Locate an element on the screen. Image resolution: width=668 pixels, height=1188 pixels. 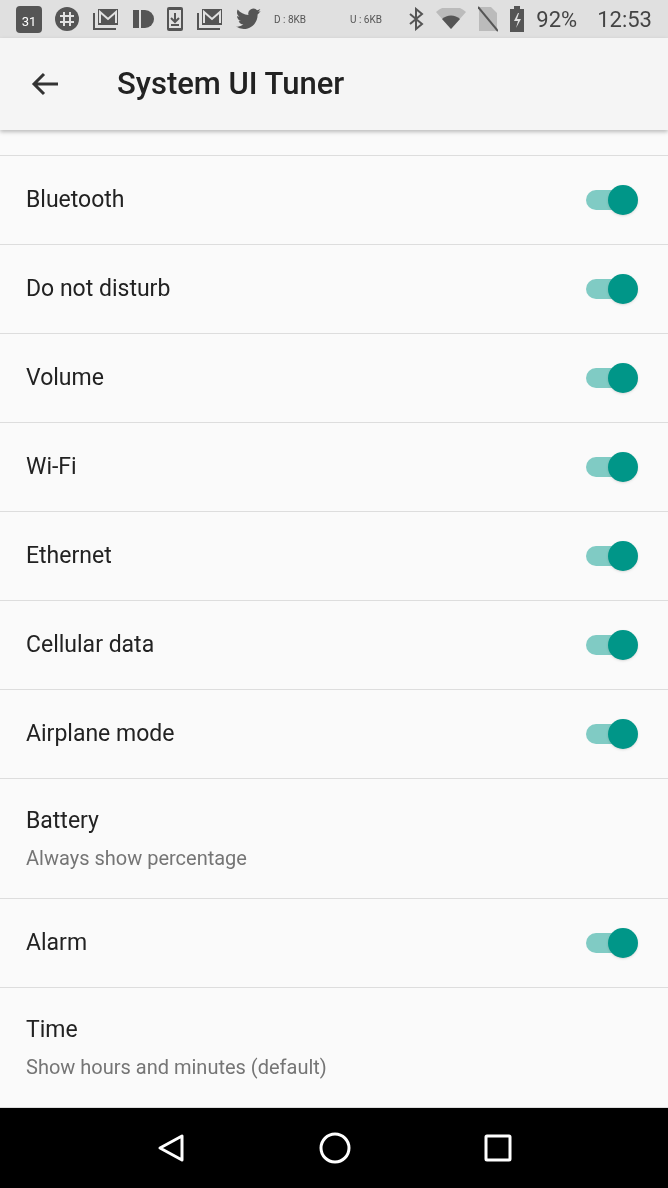
setting-row: Cellular data is located at coordinates (334, 645).